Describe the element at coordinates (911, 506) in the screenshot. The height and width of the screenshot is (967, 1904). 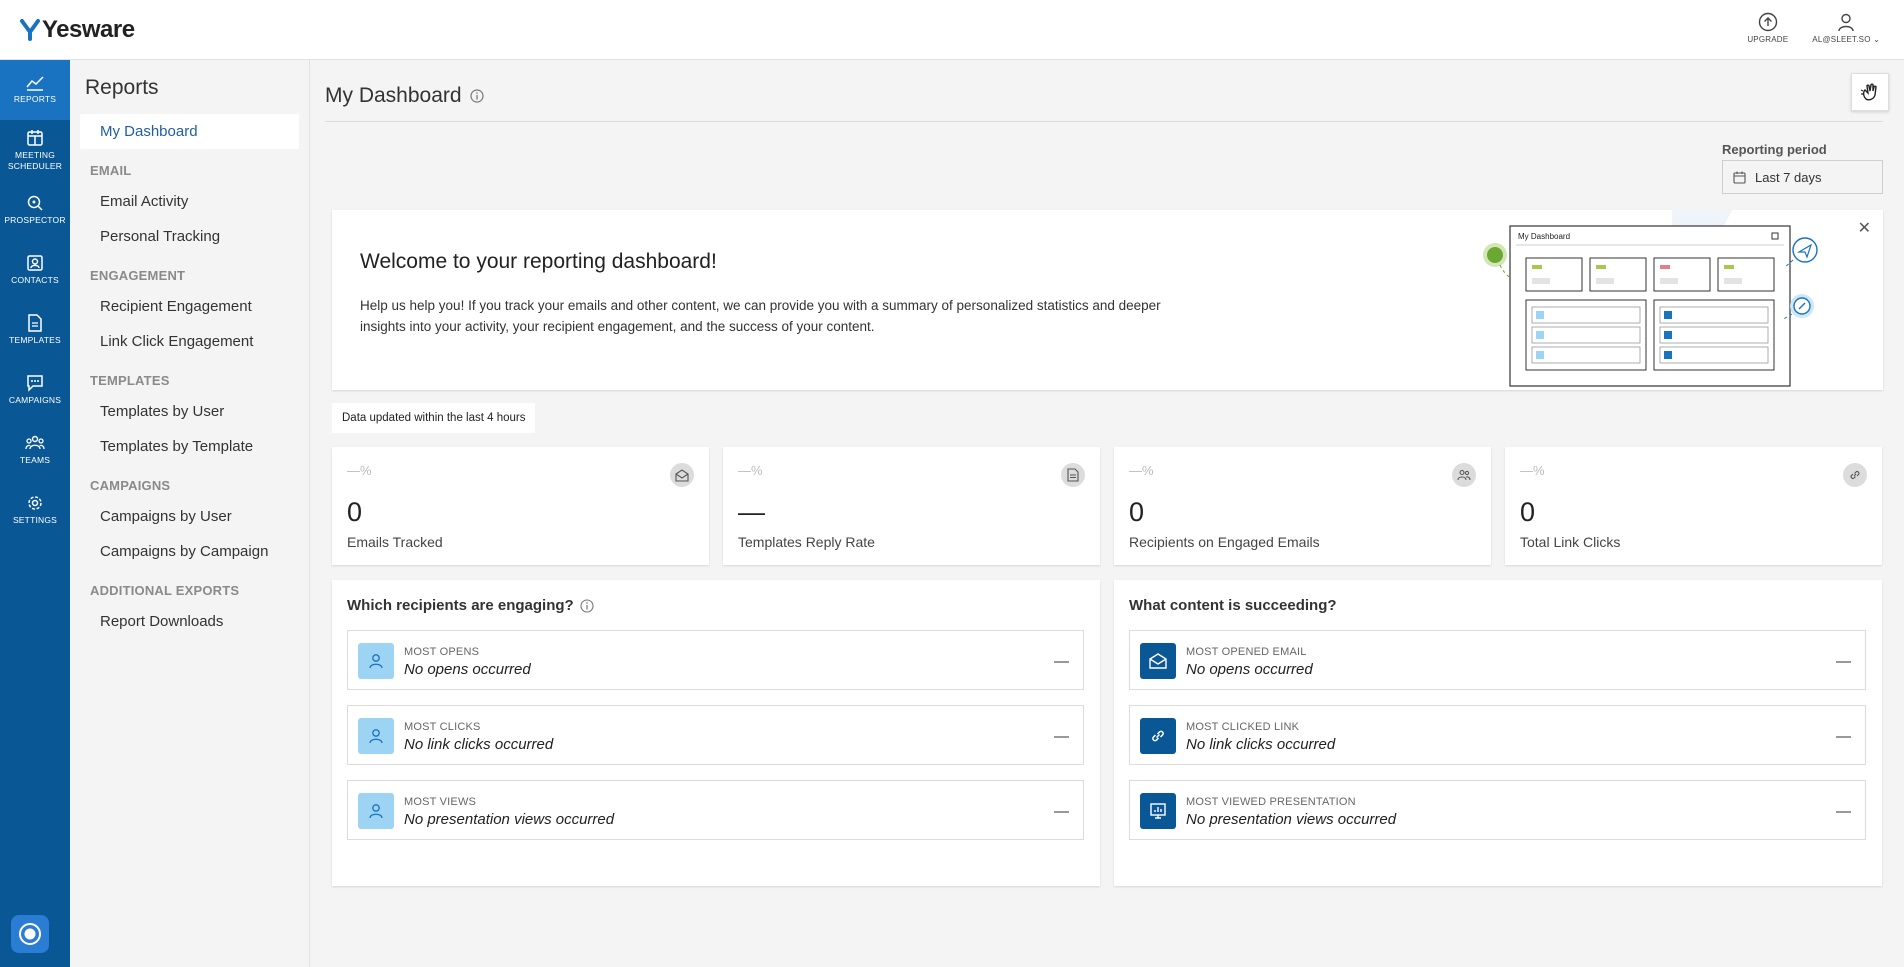
I see `stat-card-templates-reply-rate: —% — Templates Reply Rate` at that location.